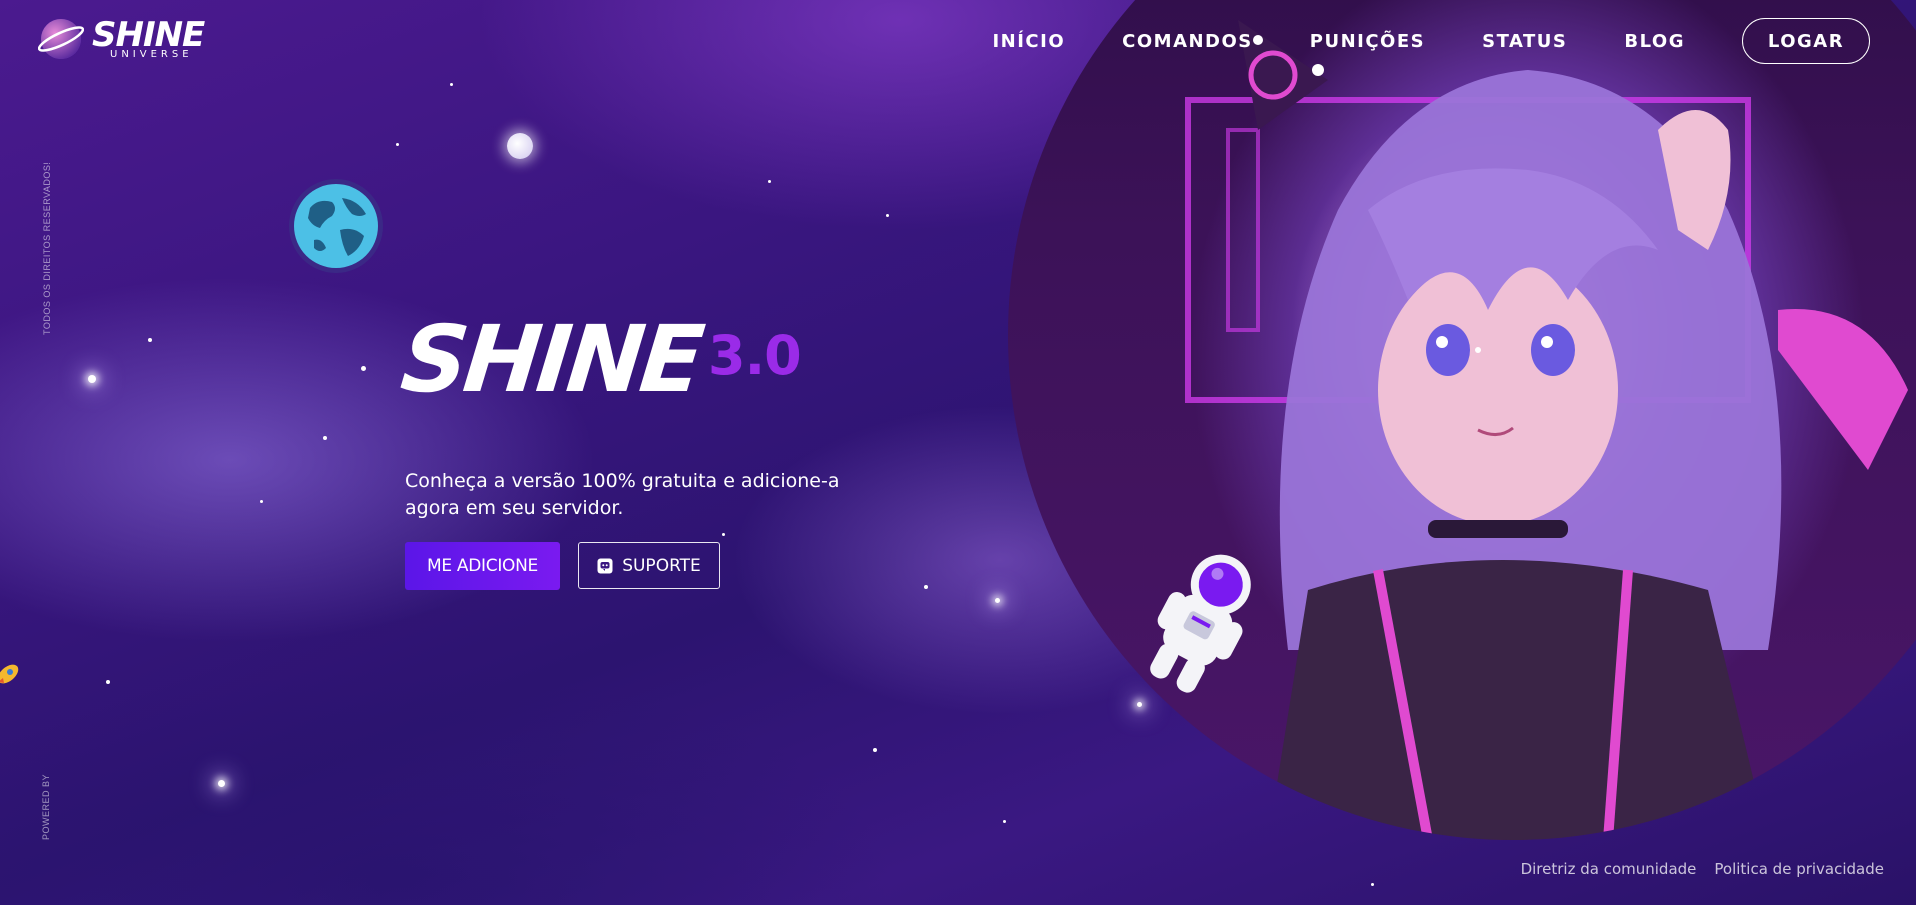  Describe the element at coordinates (336, 226) in the screenshot. I see `earth-planet-decoration` at that location.